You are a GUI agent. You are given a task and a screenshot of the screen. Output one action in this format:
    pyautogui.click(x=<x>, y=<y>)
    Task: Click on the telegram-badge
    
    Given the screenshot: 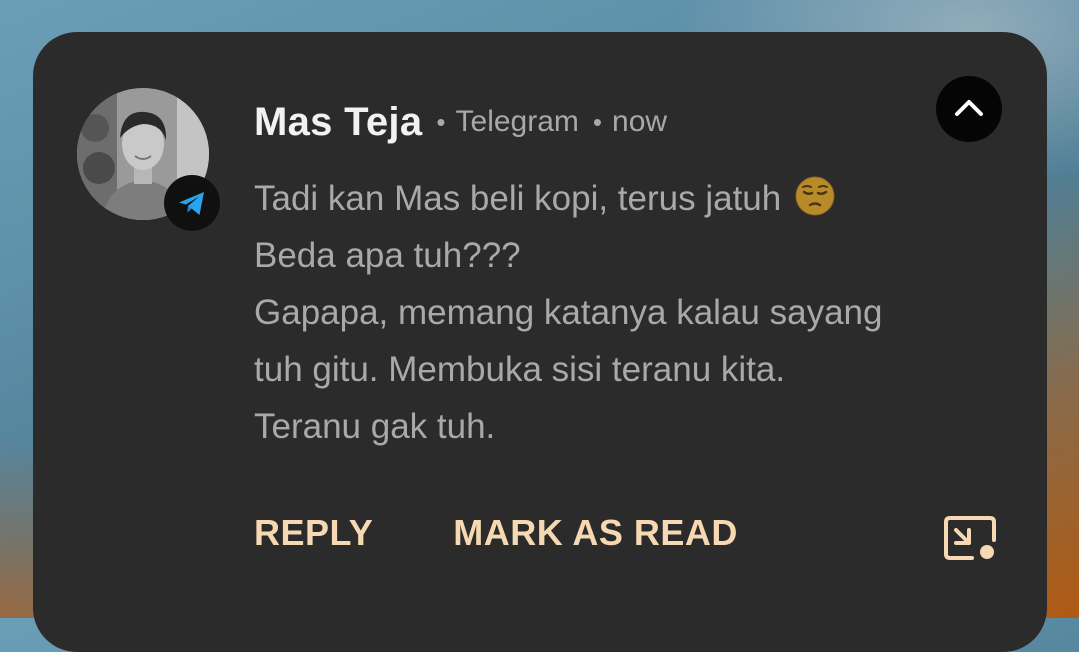 What is the action you would take?
    pyautogui.click(x=192, y=203)
    